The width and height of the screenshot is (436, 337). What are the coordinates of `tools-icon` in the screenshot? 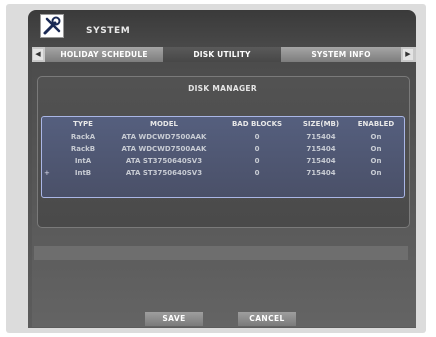 It's located at (52, 26).